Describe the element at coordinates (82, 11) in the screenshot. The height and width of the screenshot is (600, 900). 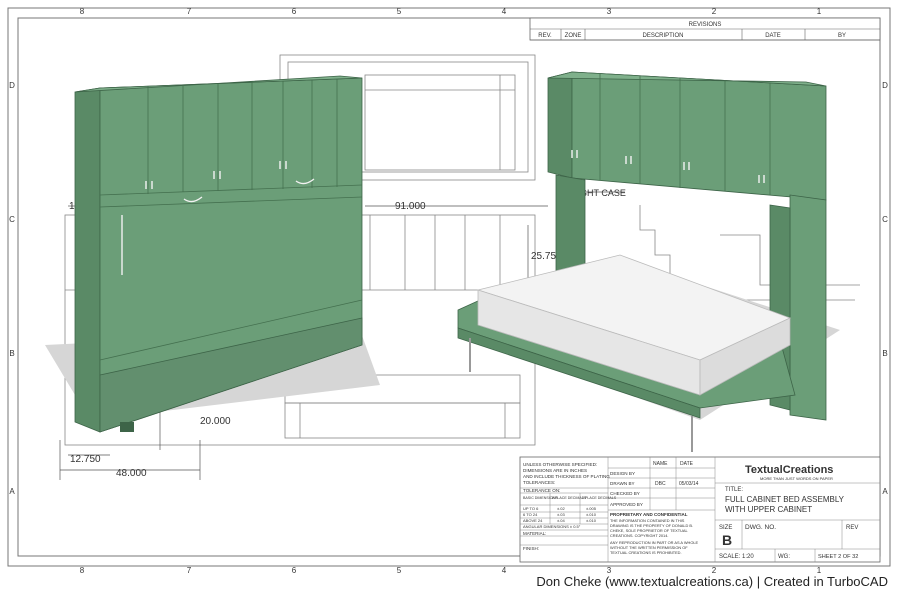
I see `zone-col-top: 8` at that location.